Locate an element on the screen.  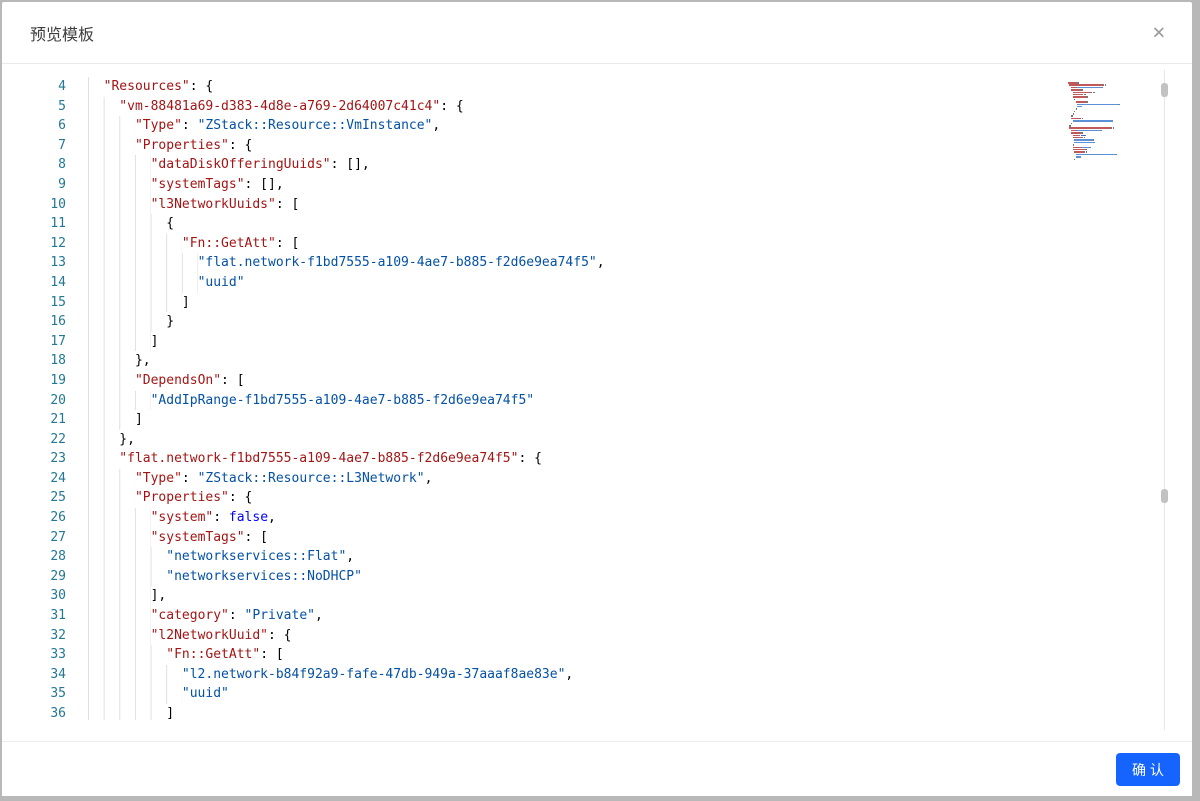
code-line: 22}, is located at coordinates (582, 439).